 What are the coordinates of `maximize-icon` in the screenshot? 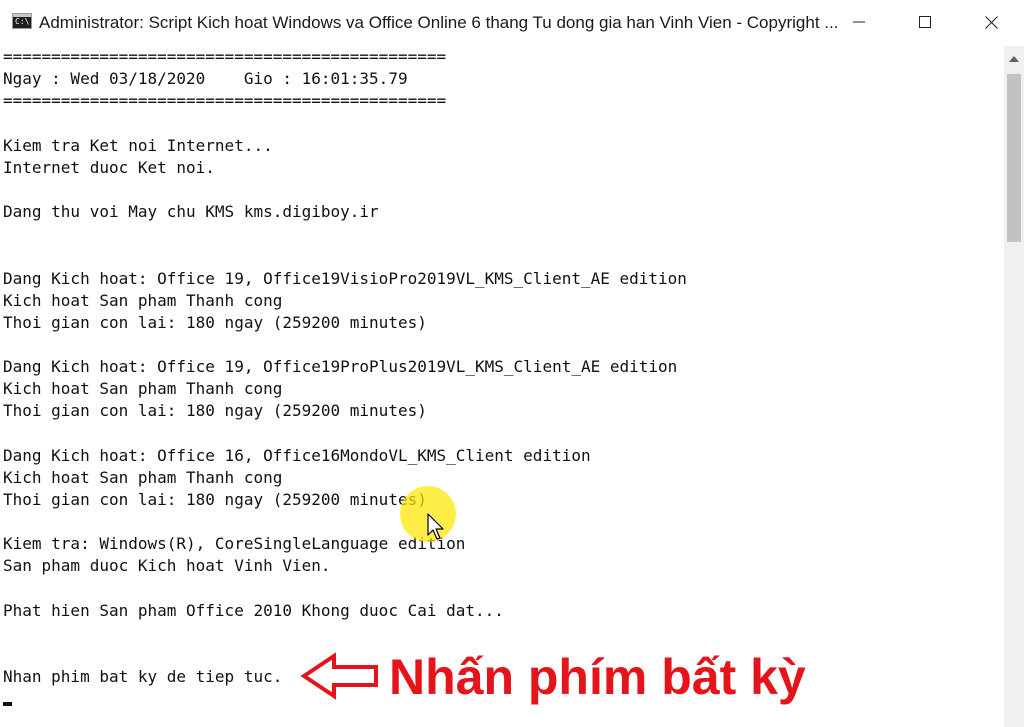 It's located at (925, 22).